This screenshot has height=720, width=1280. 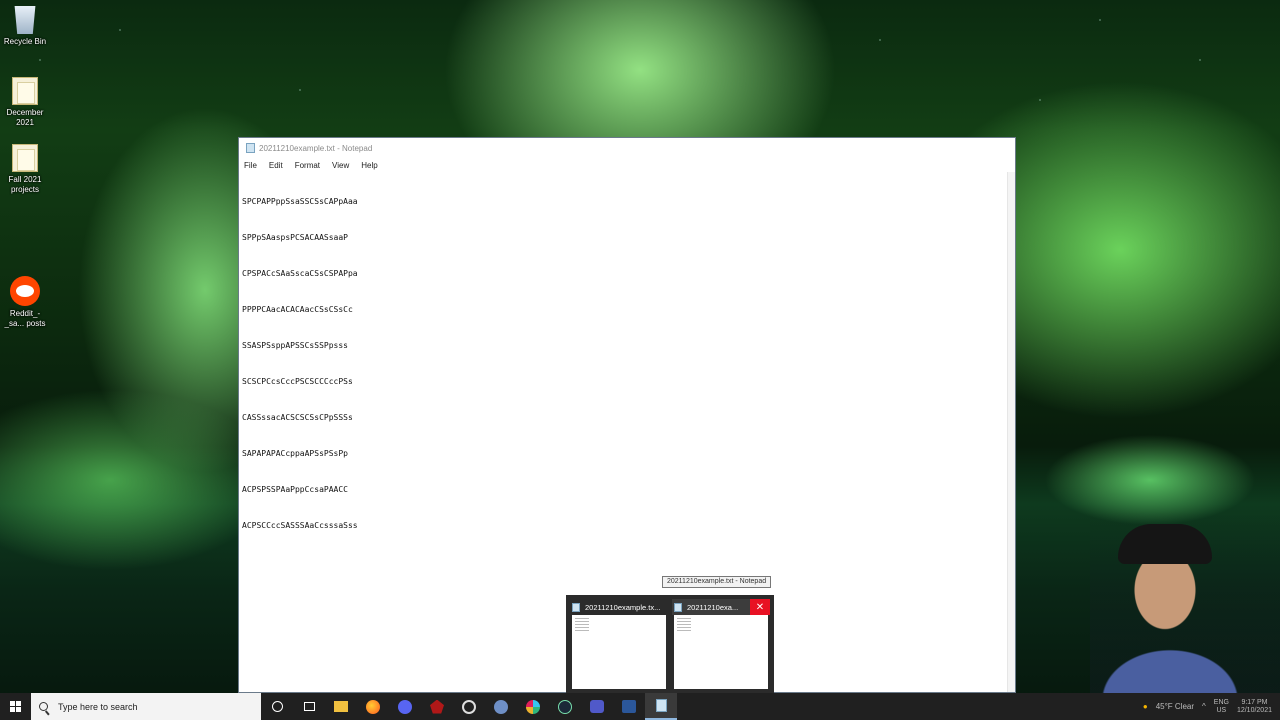 What do you see at coordinates (300, 525) in the screenshot?
I see `text-line: ACPSCCccSASSSAaCcsssaSss` at bounding box center [300, 525].